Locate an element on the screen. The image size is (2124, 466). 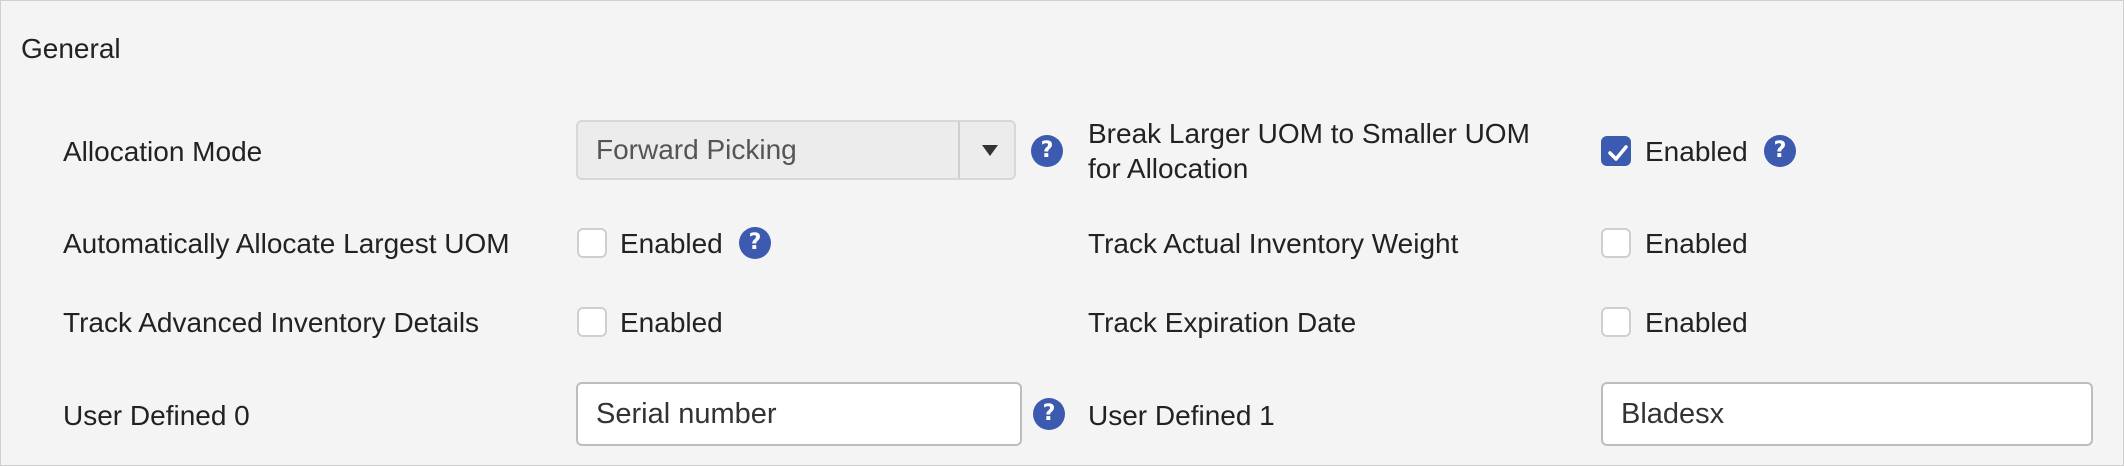
track-expiration-date-enabled-label: Enabled is located at coordinates (1696, 322).